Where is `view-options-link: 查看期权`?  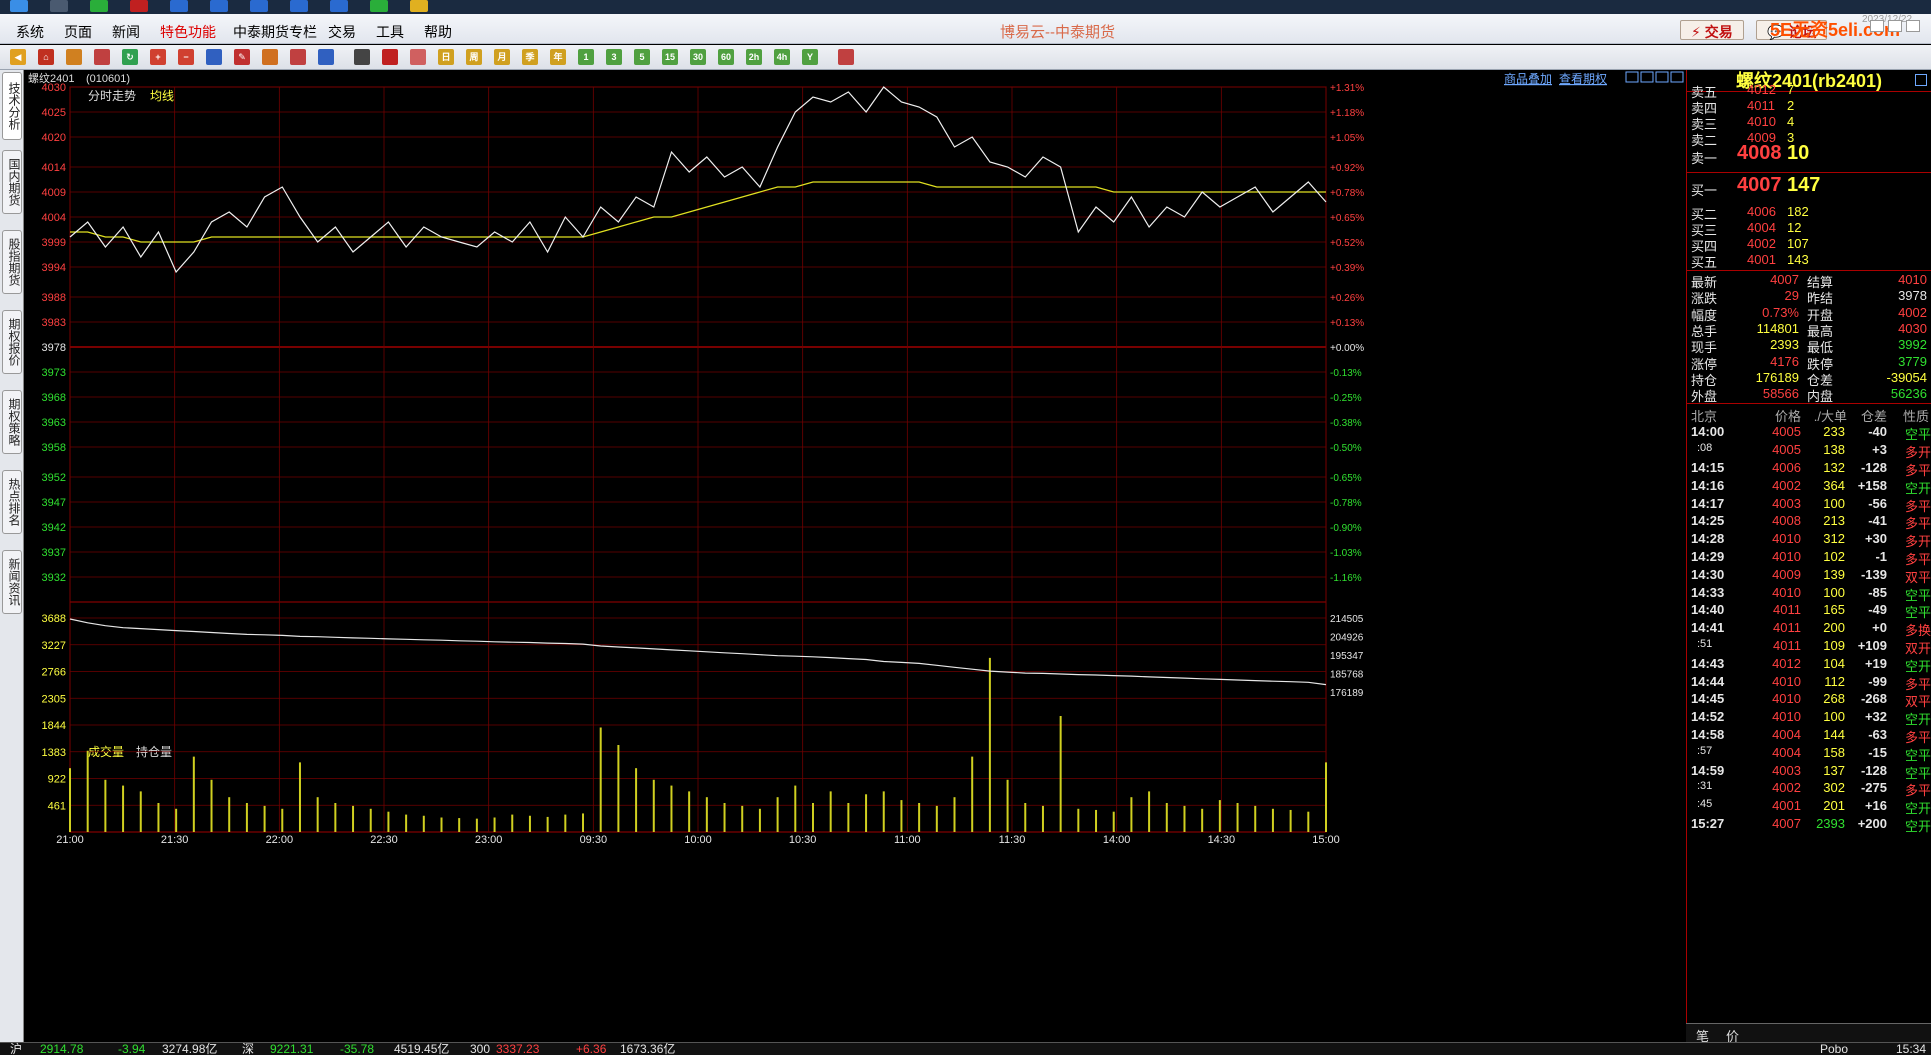 view-options-link: 查看期权 is located at coordinates (1583, 79).